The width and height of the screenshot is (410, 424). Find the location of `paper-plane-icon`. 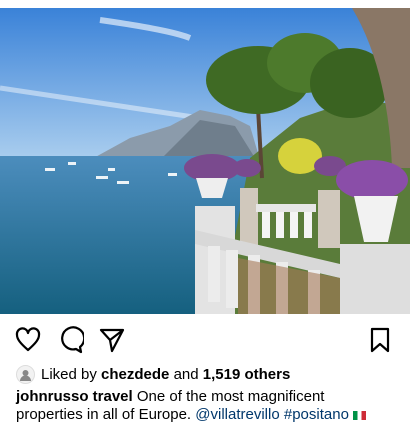

paper-plane-icon is located at coordinates (112, 340).